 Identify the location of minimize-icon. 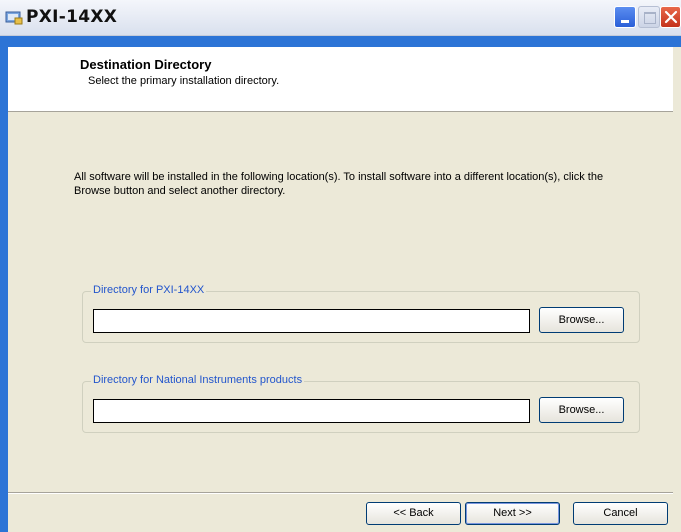
(625, 21).